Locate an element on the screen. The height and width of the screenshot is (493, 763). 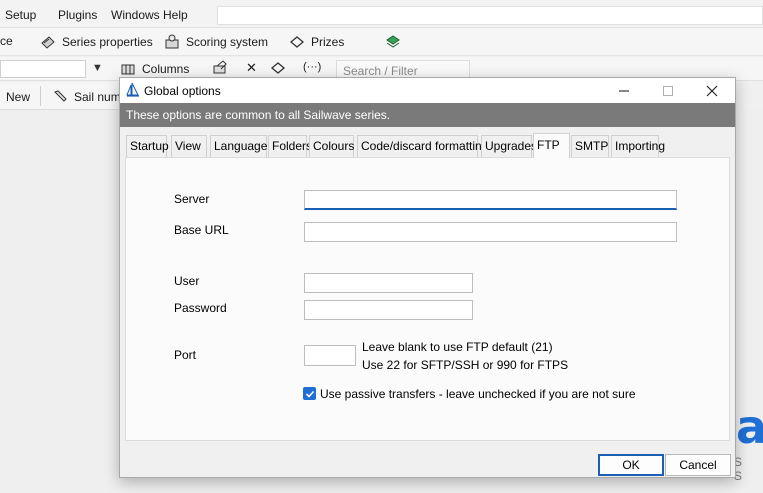
app-toolbar-entries: New Sail num is located at coordinates (60, 96).